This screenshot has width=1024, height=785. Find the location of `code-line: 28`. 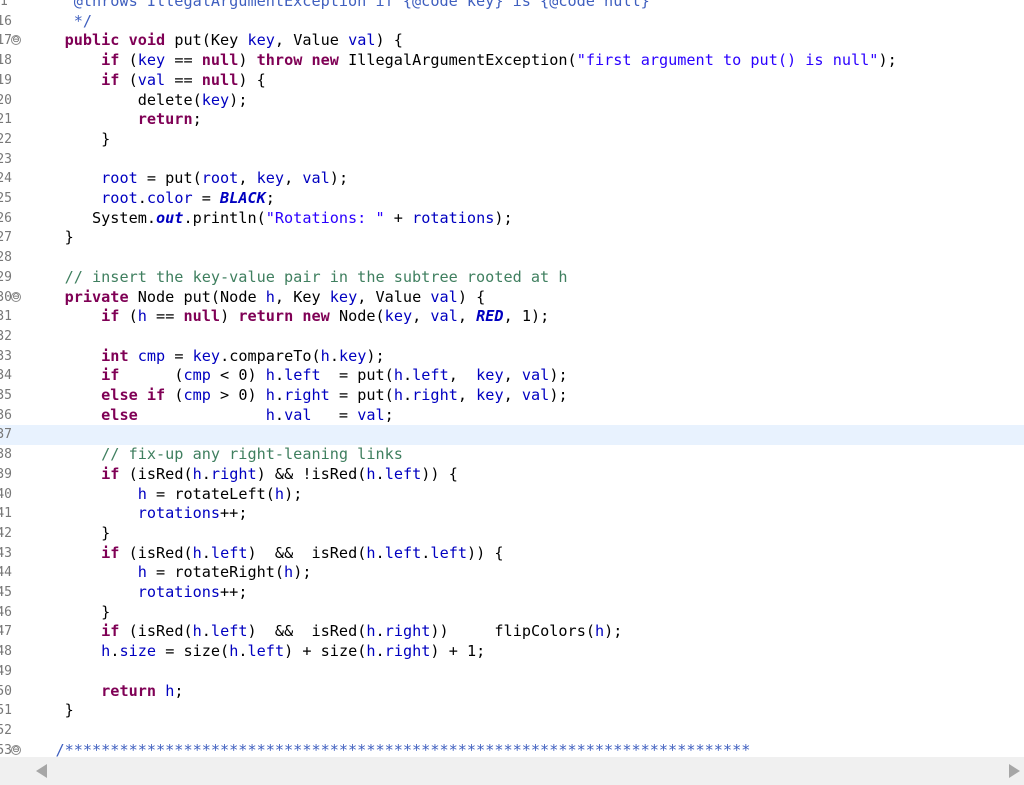

code-line: 28 is located at coordinates (512, 258).